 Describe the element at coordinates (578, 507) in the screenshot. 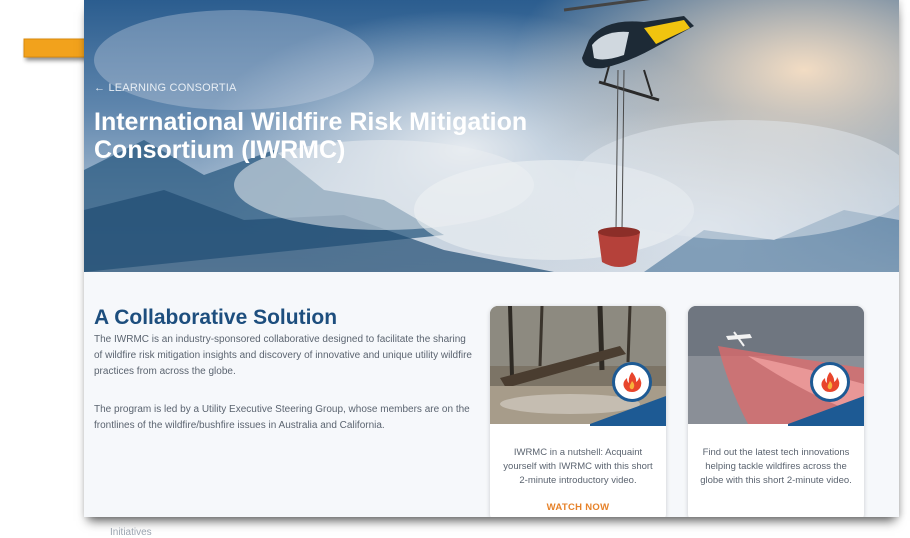

I see `watch-now-link: WATCH NOW` at that location.